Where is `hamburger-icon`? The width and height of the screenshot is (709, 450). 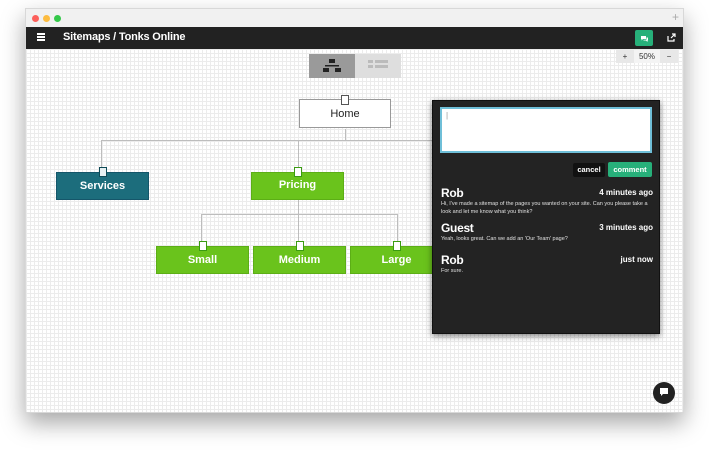
hamburger-icon is located at coordinates (41, 38).